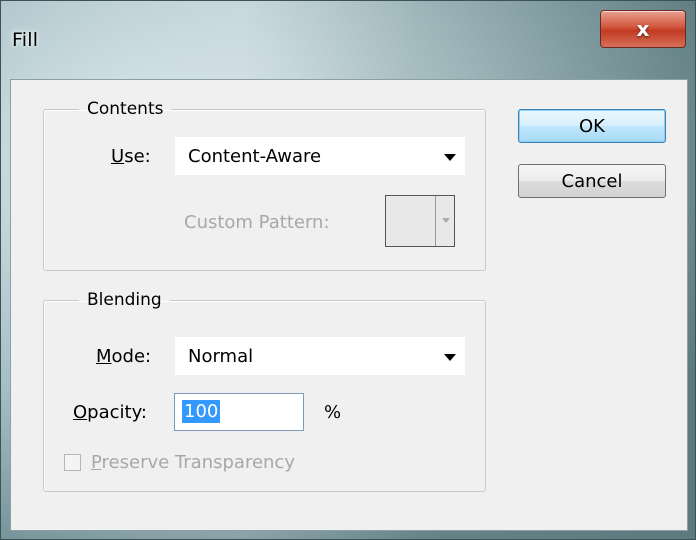  I want to click on mode-label: Mode:, so click(124, 356).